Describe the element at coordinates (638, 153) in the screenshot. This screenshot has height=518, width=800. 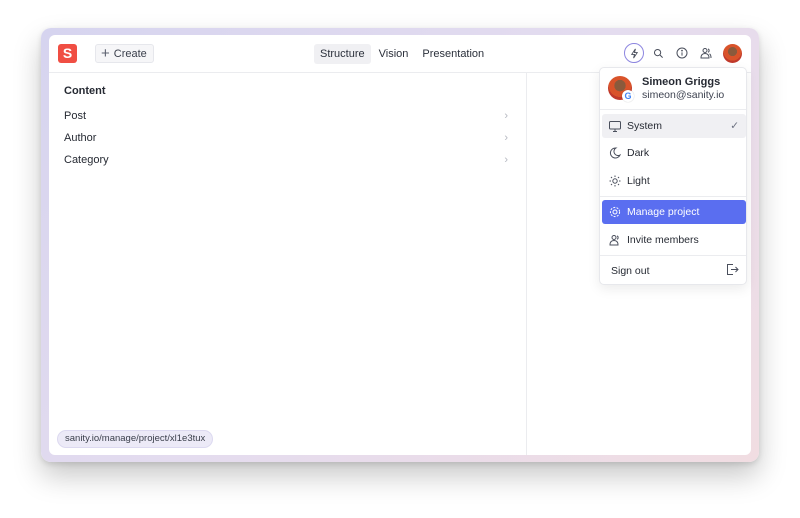
I see `menu-item-label: Dark` at that location.